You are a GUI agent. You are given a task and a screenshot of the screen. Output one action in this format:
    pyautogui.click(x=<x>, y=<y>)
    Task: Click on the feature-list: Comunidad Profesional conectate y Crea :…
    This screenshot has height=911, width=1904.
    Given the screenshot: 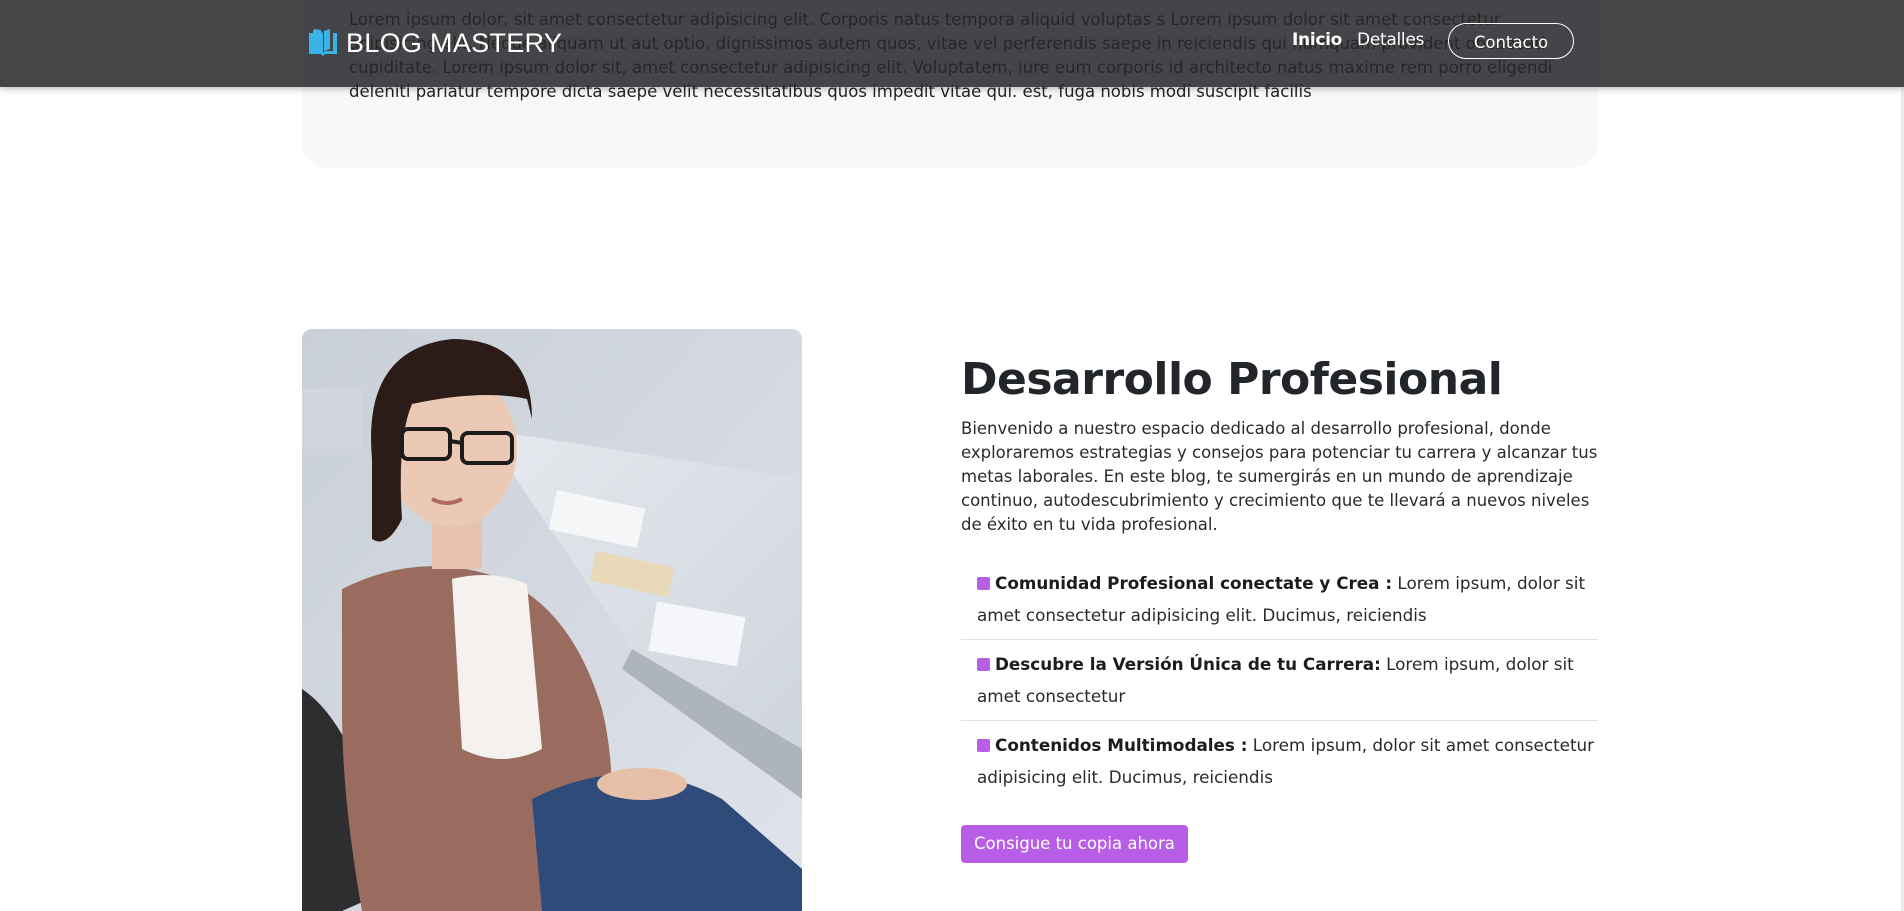 What is the action you would take?
    pyautogui.click(x=1279, y=680)
    